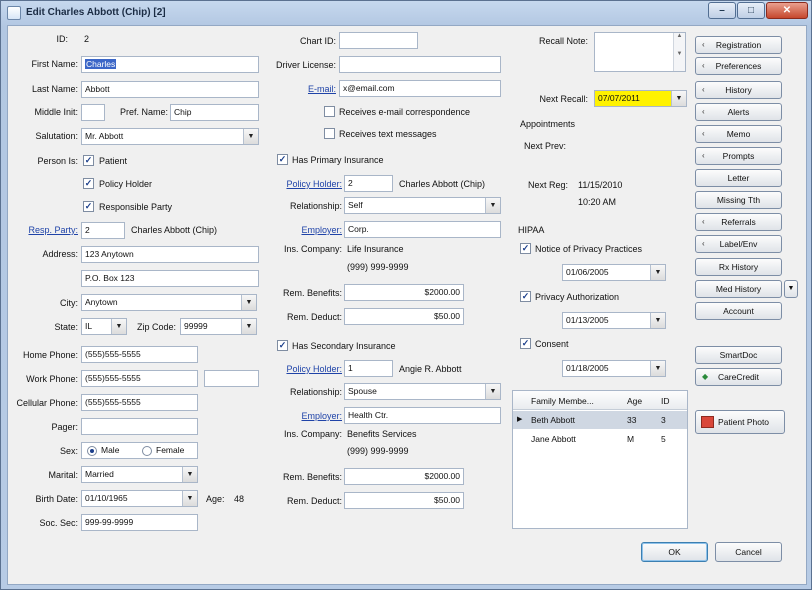 Image resolution: width=812 pixels, height=590 pixels. Describe the element at coordinates (614, 320) in the screenshot. I see `privacy-authorization-date-picker: 01/13/2005 ▼` at that location.